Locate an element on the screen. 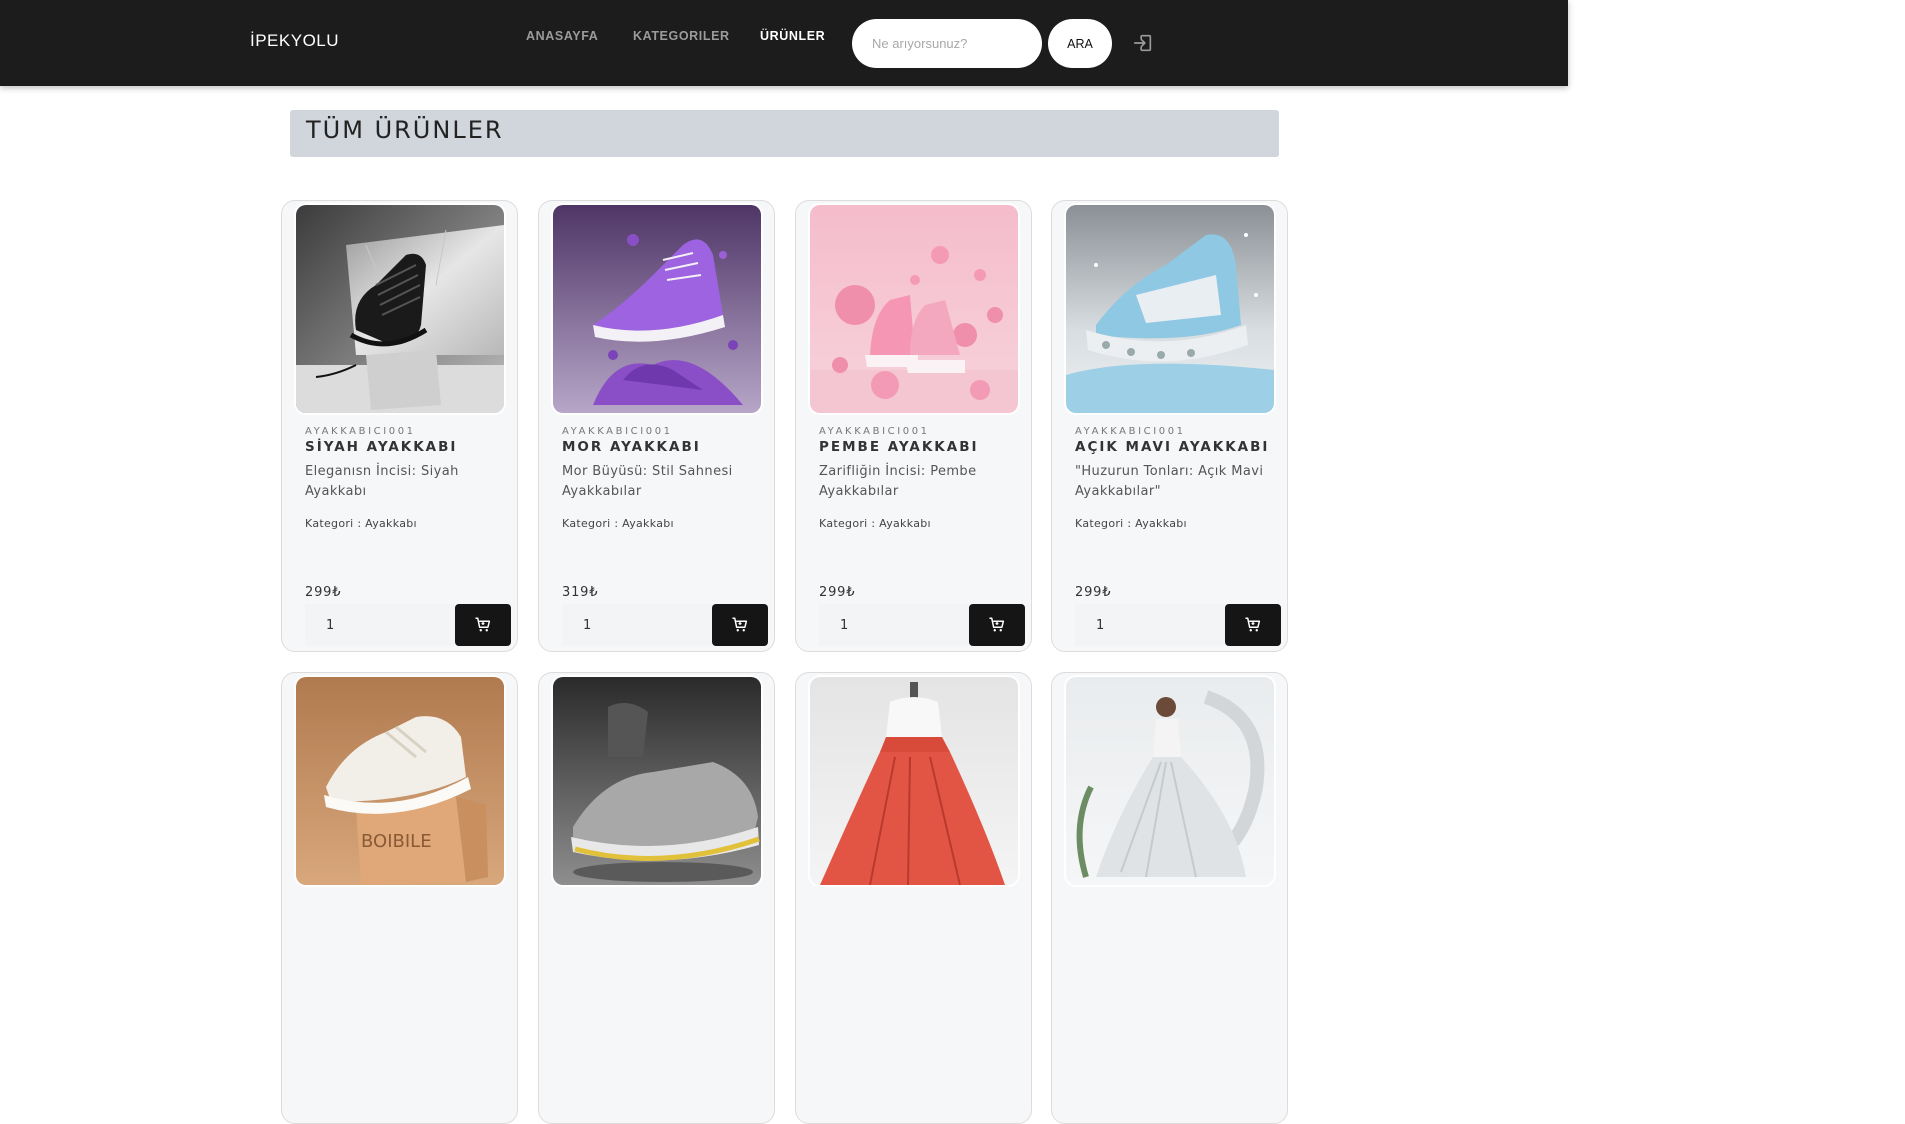 The width and height of the screenshot is (1905, 1124). search-button: ARA is located at coordinates (1080, 43).